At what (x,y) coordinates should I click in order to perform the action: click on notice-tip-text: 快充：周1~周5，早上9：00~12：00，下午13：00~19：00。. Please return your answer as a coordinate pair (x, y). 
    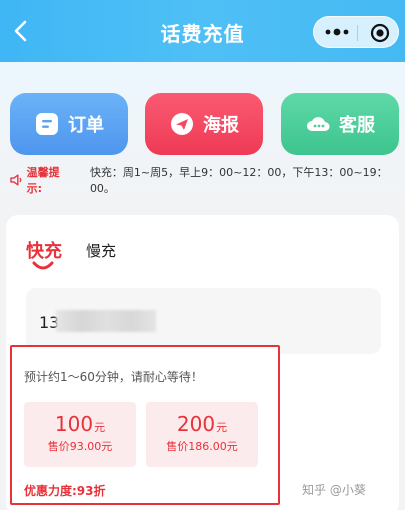
    Looking at the image, I should click on (238, 180).